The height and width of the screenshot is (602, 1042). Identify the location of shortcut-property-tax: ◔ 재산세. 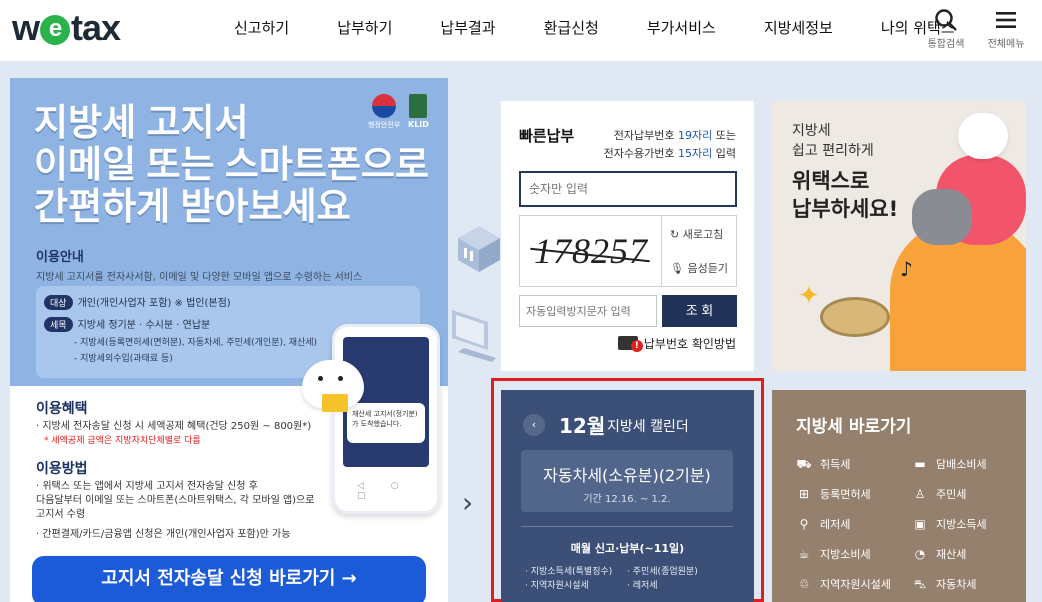
(939, 554).